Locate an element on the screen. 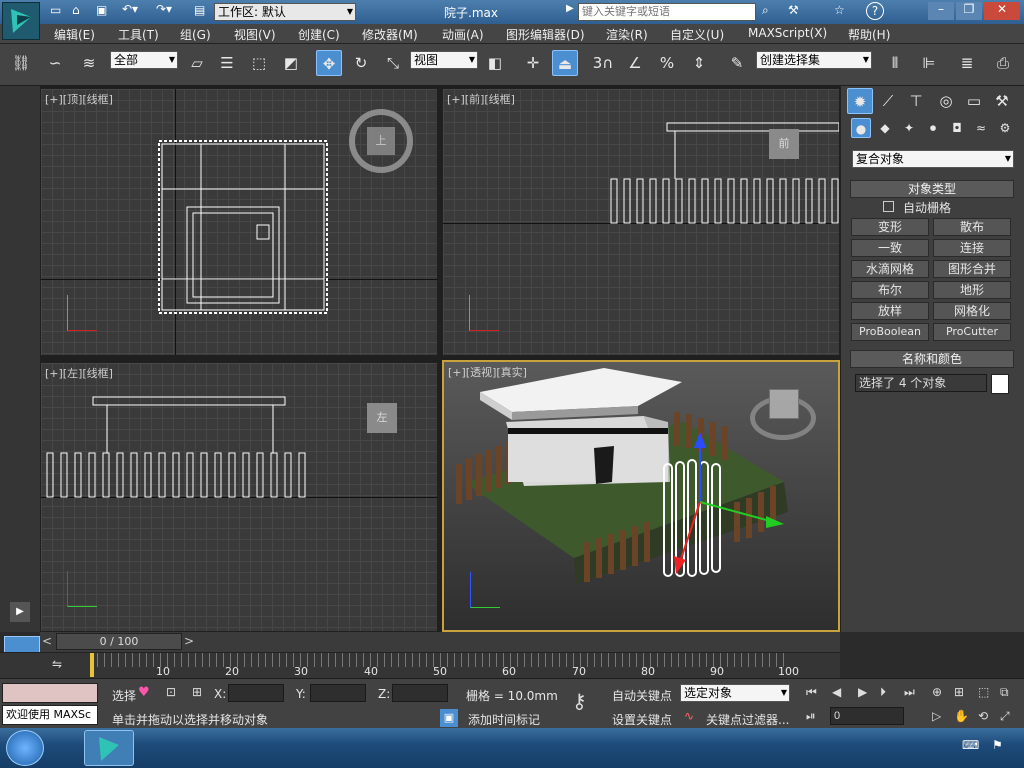 The width and height of the screenshot is (1024, 768). shapes-icon: ◆ is located at coordinates (885, 128).